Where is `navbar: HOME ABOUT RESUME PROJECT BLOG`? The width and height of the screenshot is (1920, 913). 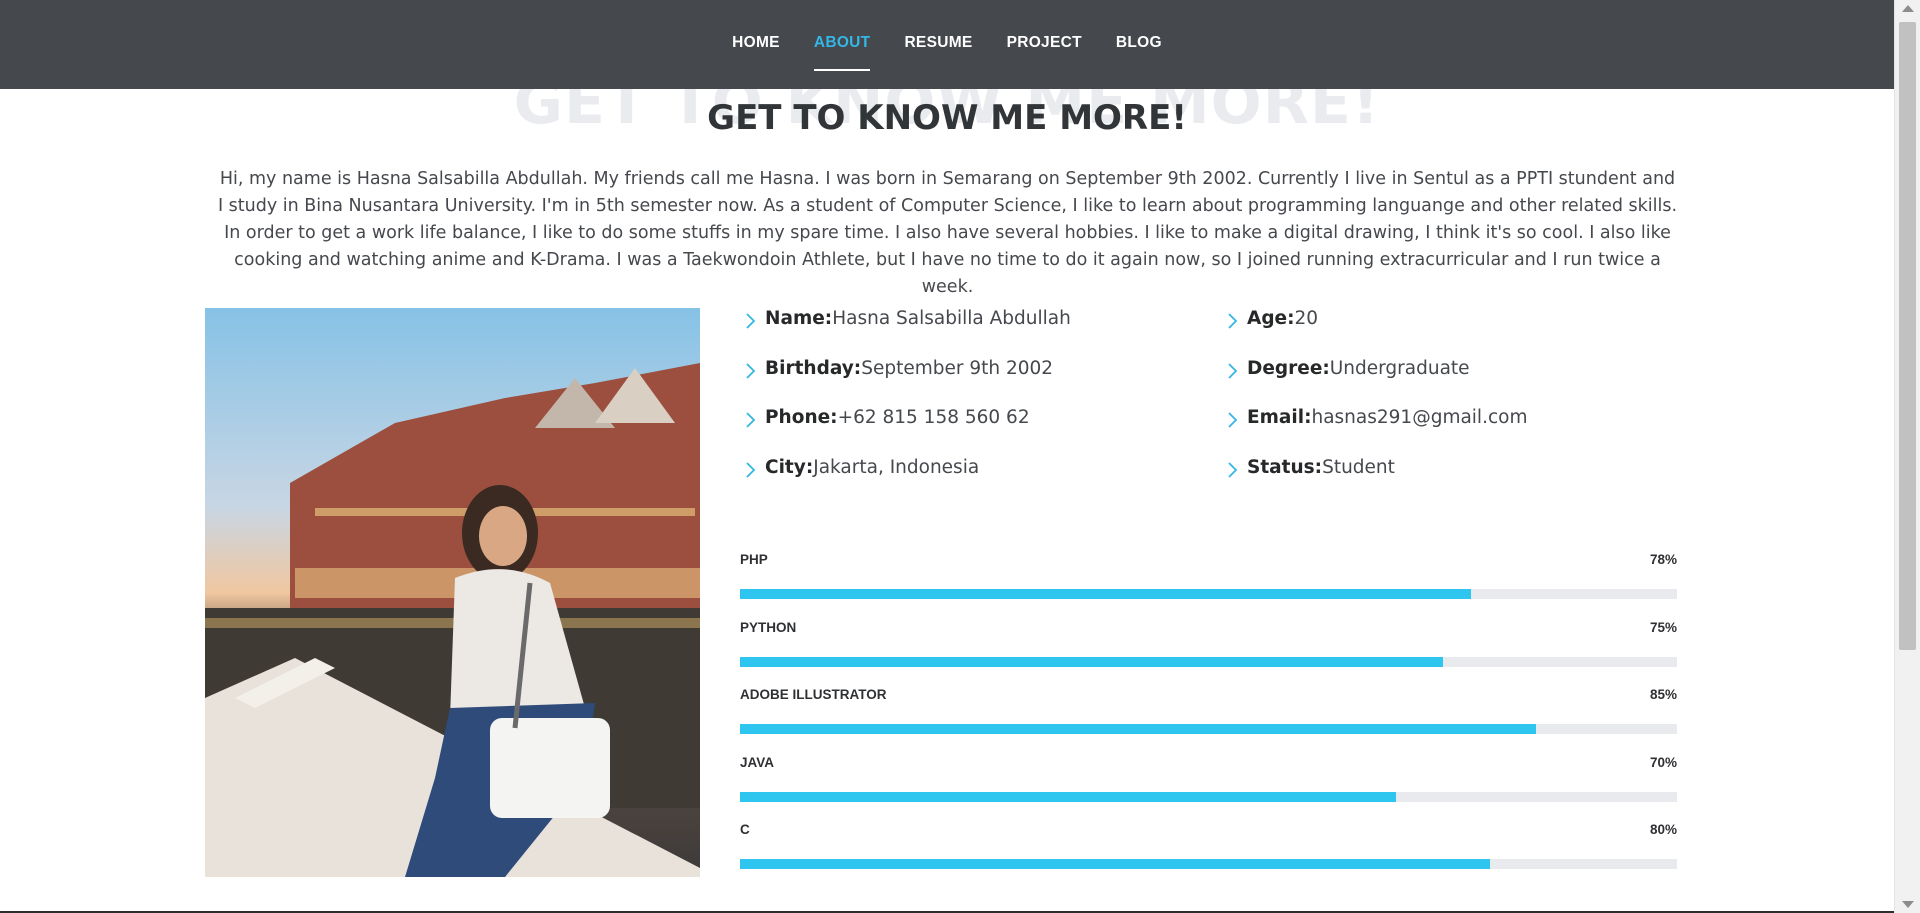 navbar: HOME ABOUT RESUME PROJECT BLOG is located at coordinates (947, 44).